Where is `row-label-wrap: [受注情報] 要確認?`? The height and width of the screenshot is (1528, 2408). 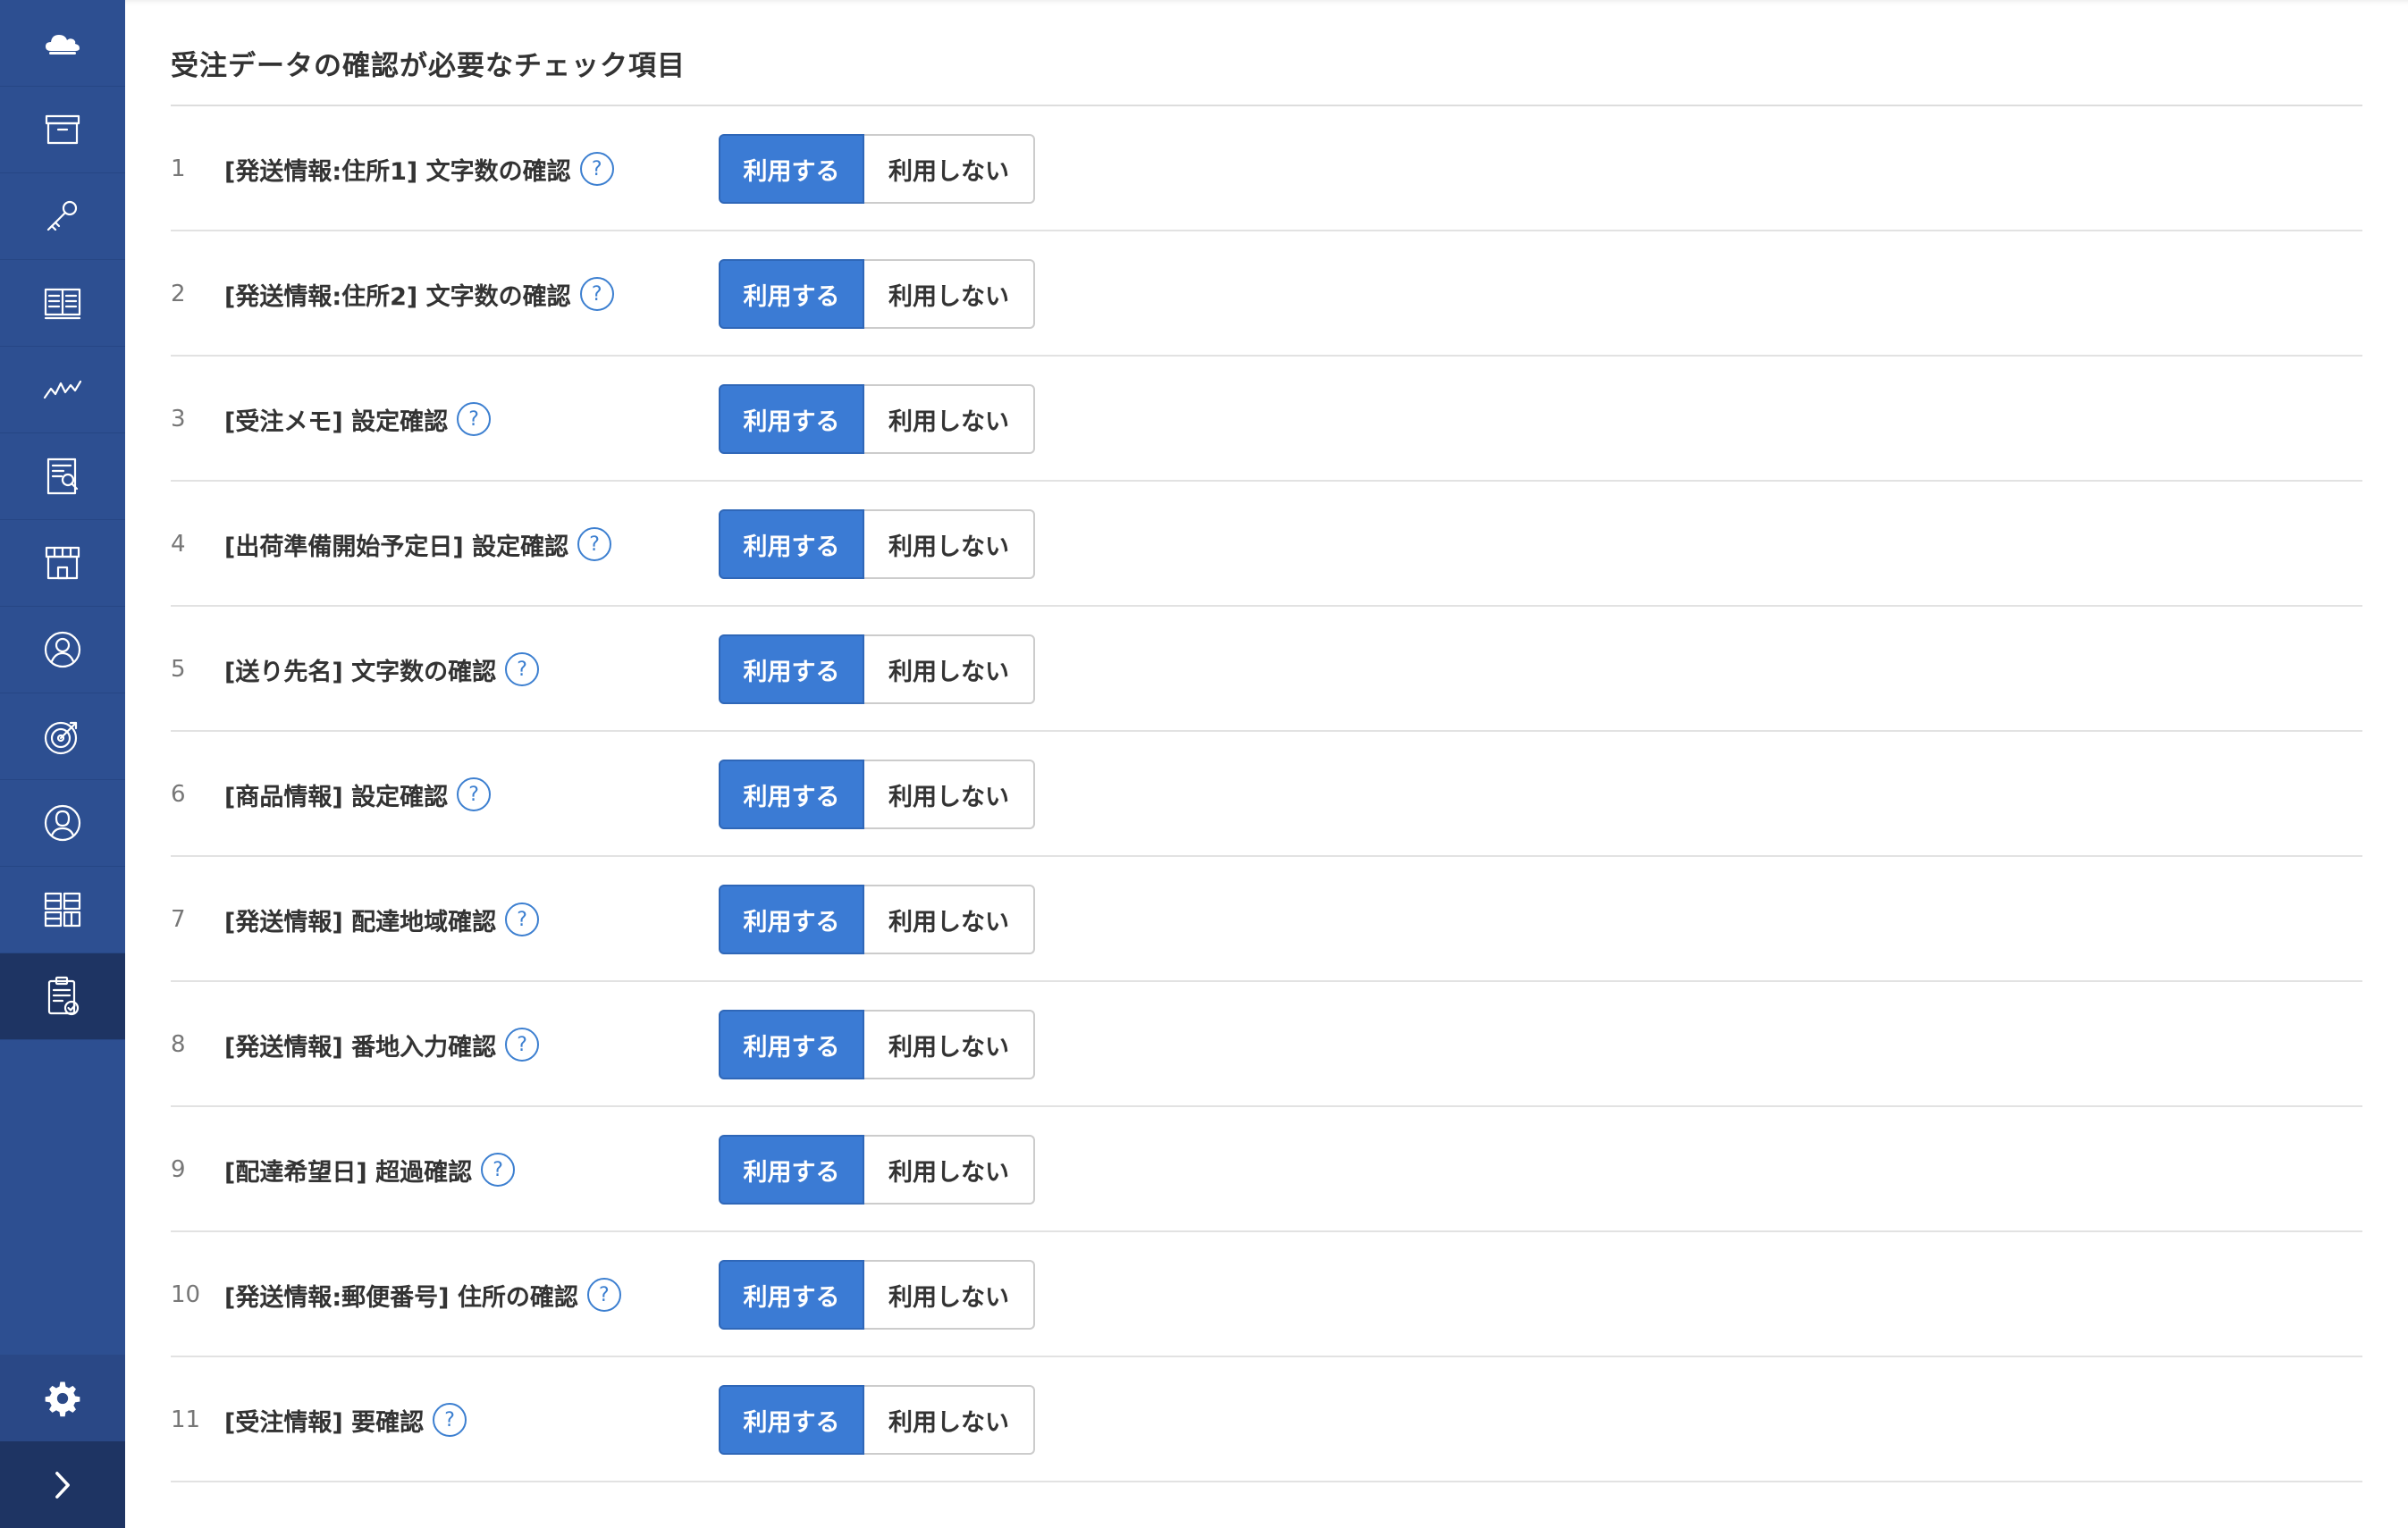 row-label-wrap: [受注情報] 要確認? is located at coordinates (346, 1419).